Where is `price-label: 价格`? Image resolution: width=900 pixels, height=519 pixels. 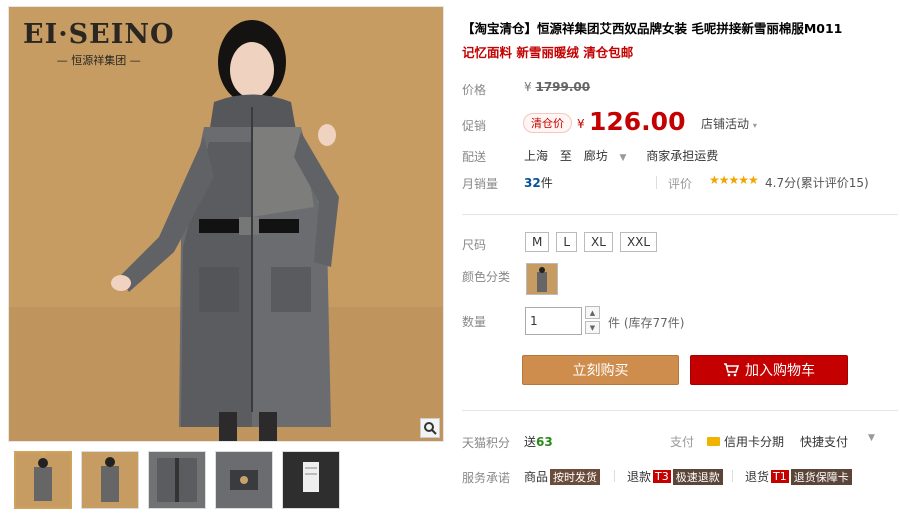
price-label: 价格 is located at coordinates (474, 90).